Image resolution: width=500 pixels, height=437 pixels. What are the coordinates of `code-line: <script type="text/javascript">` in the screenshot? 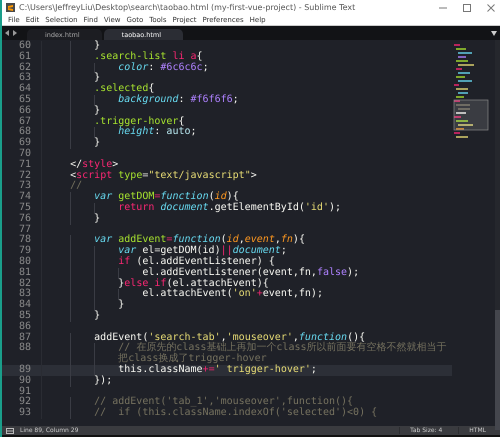 It's located at (163, 175).